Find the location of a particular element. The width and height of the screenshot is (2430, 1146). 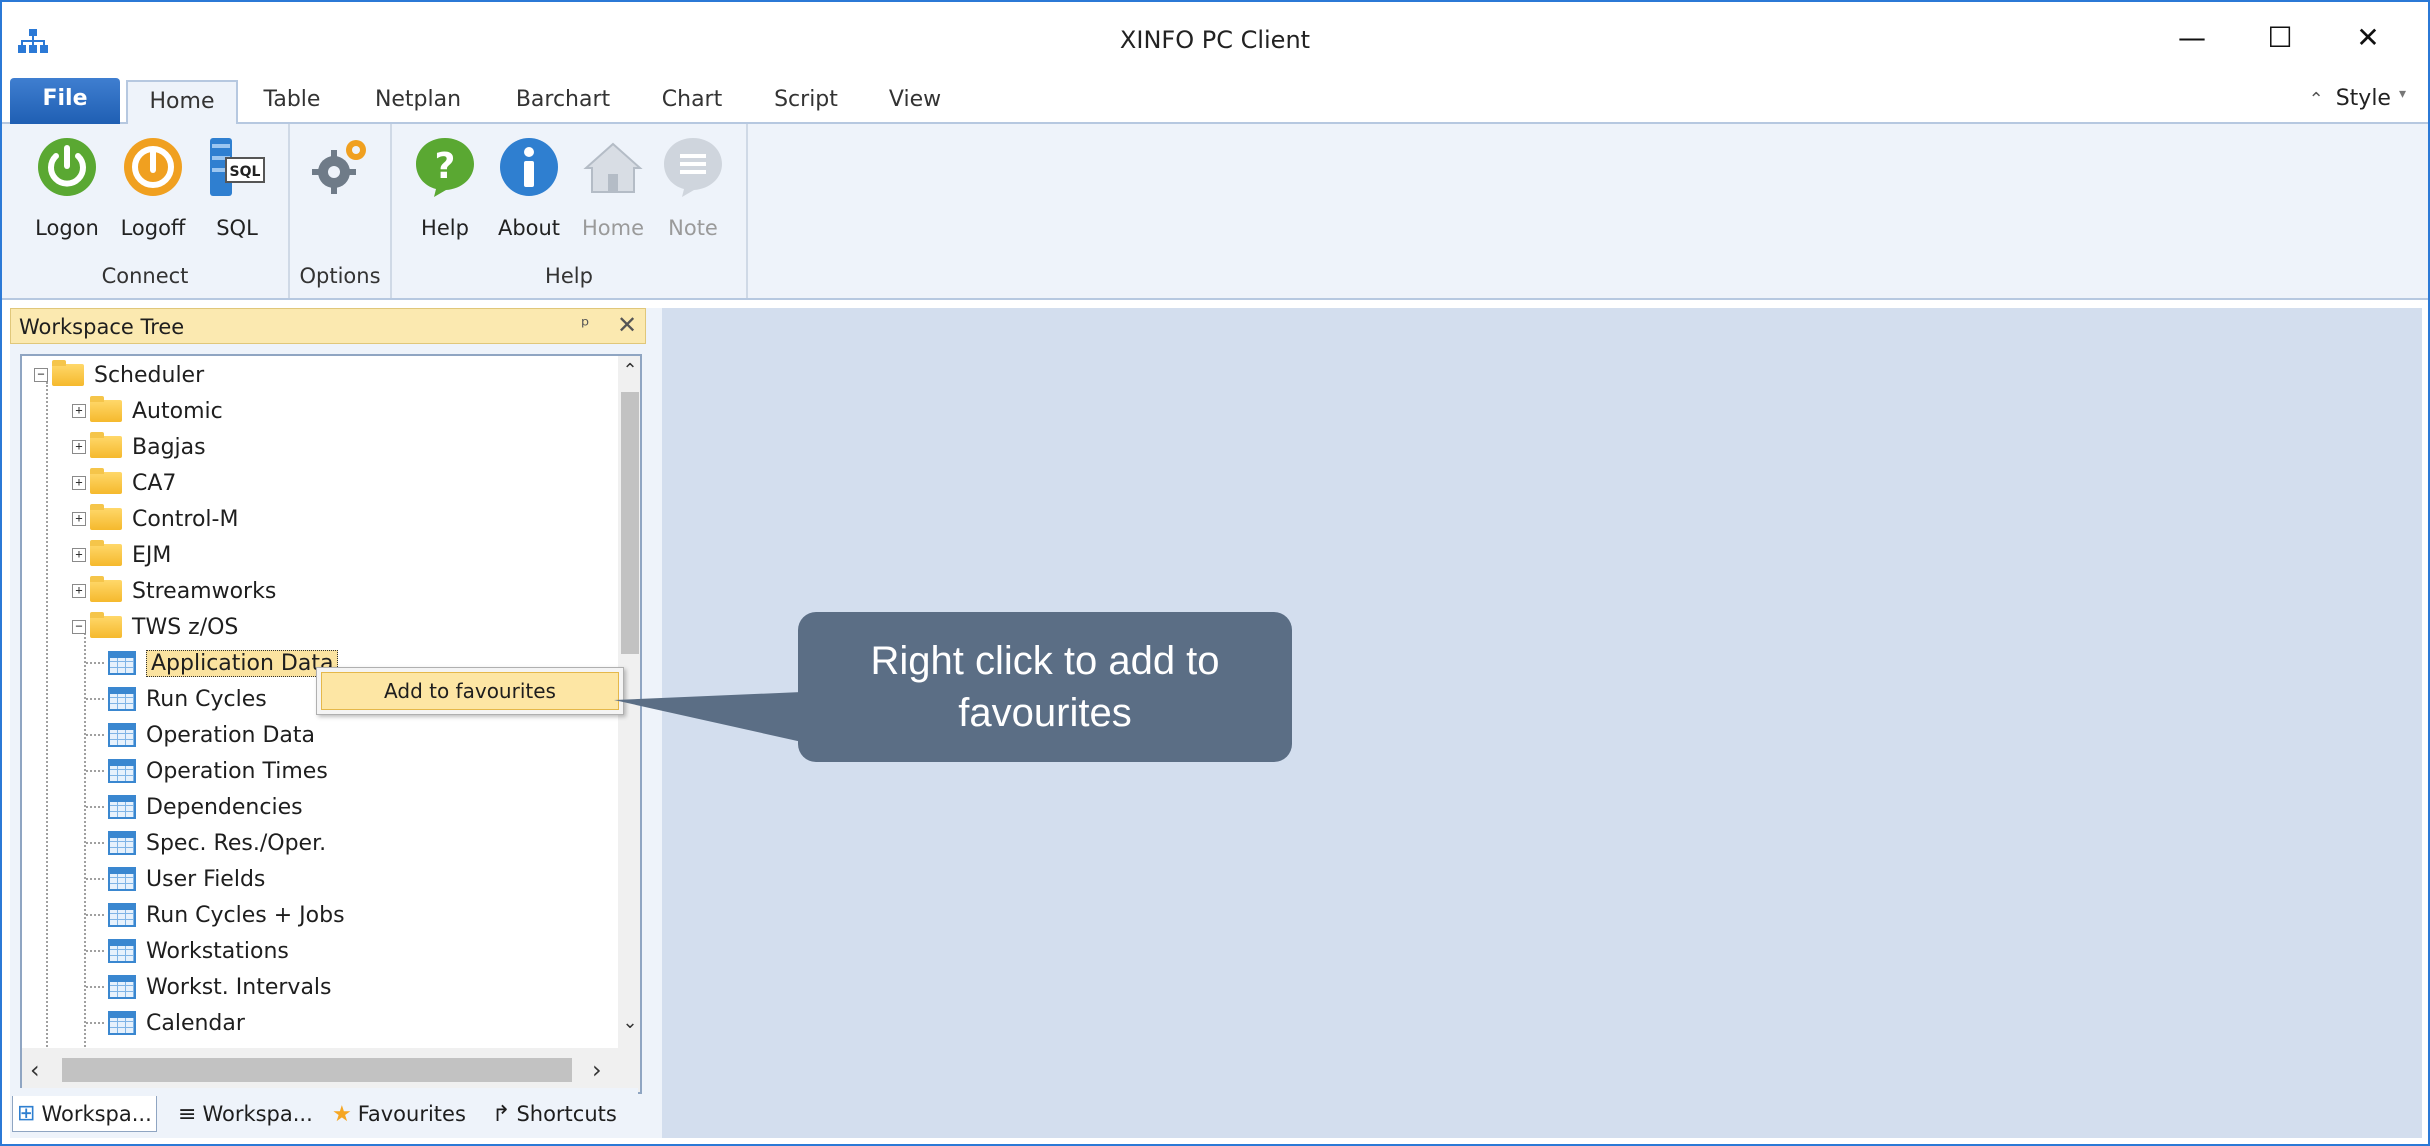

help-group-label: Help is located at coordinates (569, 276).